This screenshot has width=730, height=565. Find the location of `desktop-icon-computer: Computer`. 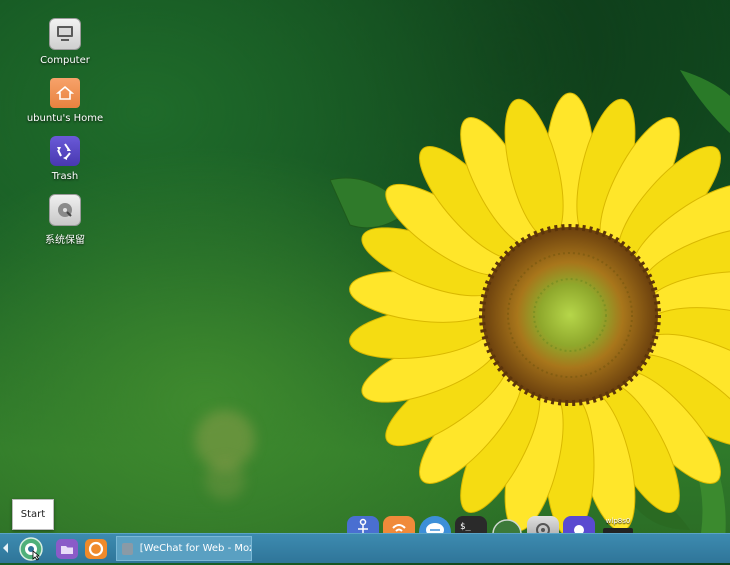

desktop-icon-computer: Computer is located at coordinates (65, 42).